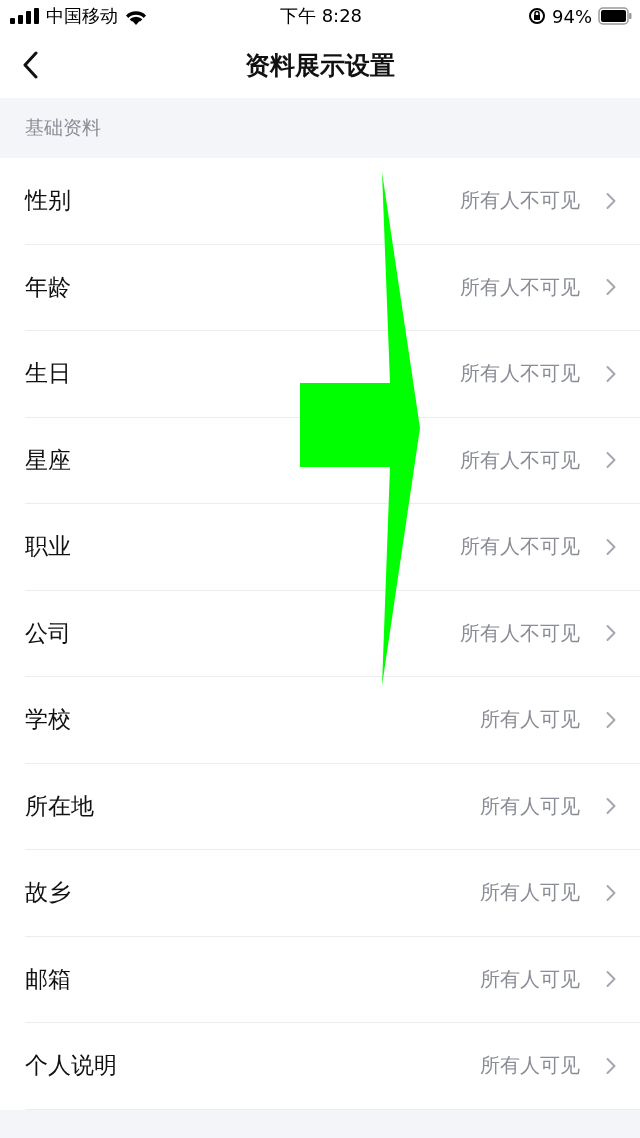 The width and height of the screenshot is (640, 1138). Describe the element at coordinates (25, 16) in the screenshot. I see `signal-icon` at that location.